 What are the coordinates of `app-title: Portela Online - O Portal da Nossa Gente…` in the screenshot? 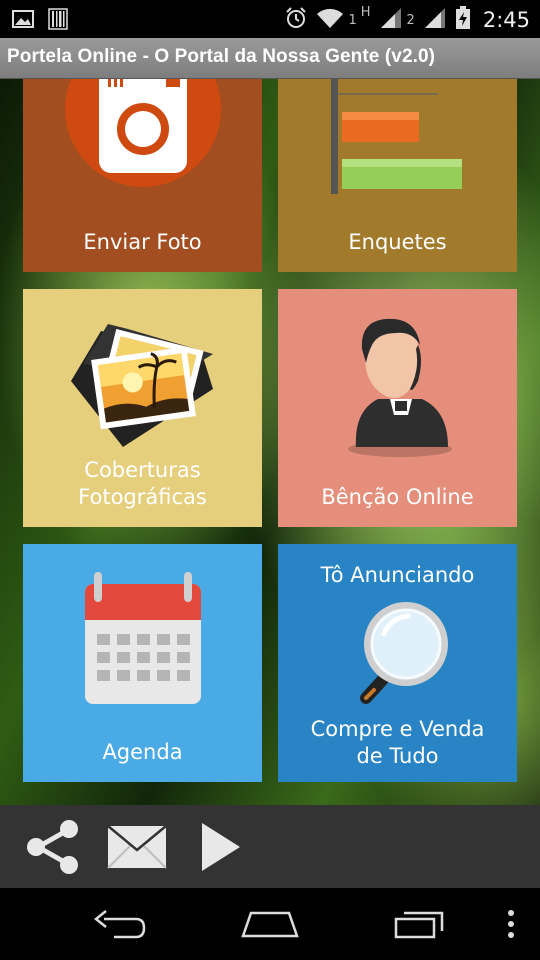 It's located at (221, 56).